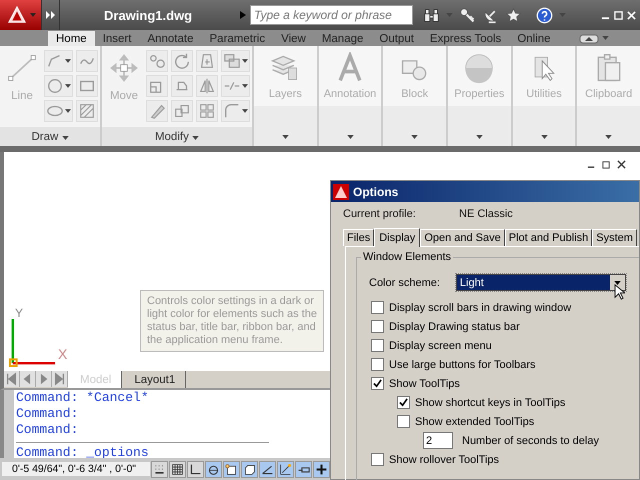  Describe the element at coordinates (182, 111) in the screenshot. I see `boxes-icon` at that location.